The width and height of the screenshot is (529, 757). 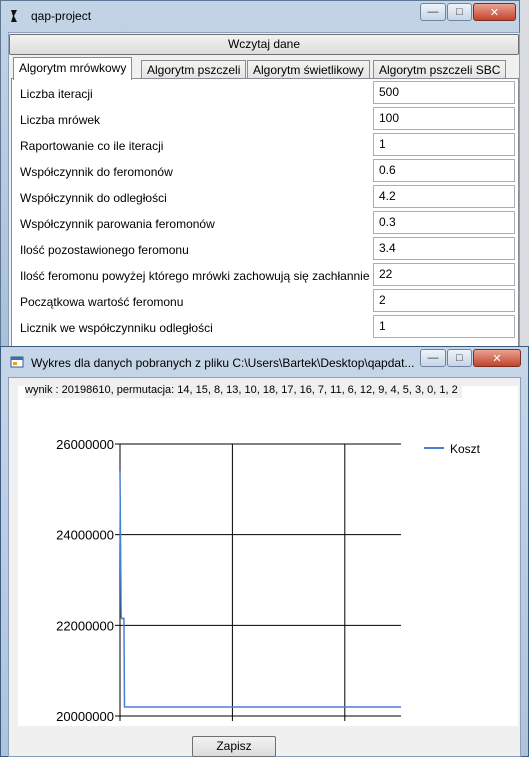 What do you see at coordinates (265, 249) in the screenshot?
I see `param-row: Ilość pozostawionego feromonu 3.4` at bounding box center [265, 249].